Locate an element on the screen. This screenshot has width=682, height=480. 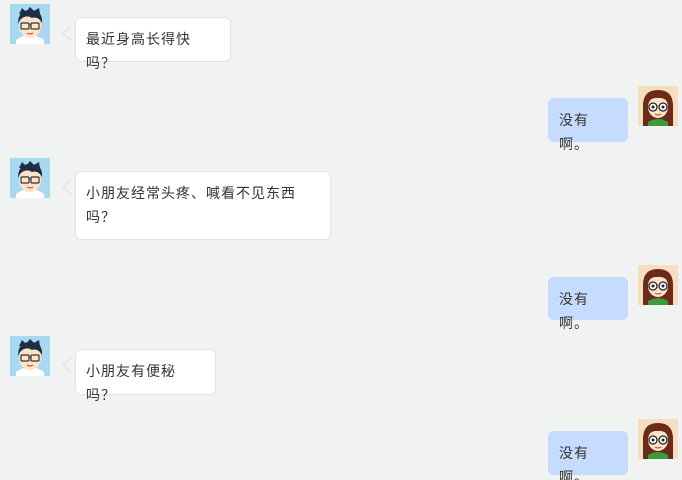
message-bubble-doctor: 小朋友经常头疼、喊看不见东西吗？ is located at coordinates (203, 205).